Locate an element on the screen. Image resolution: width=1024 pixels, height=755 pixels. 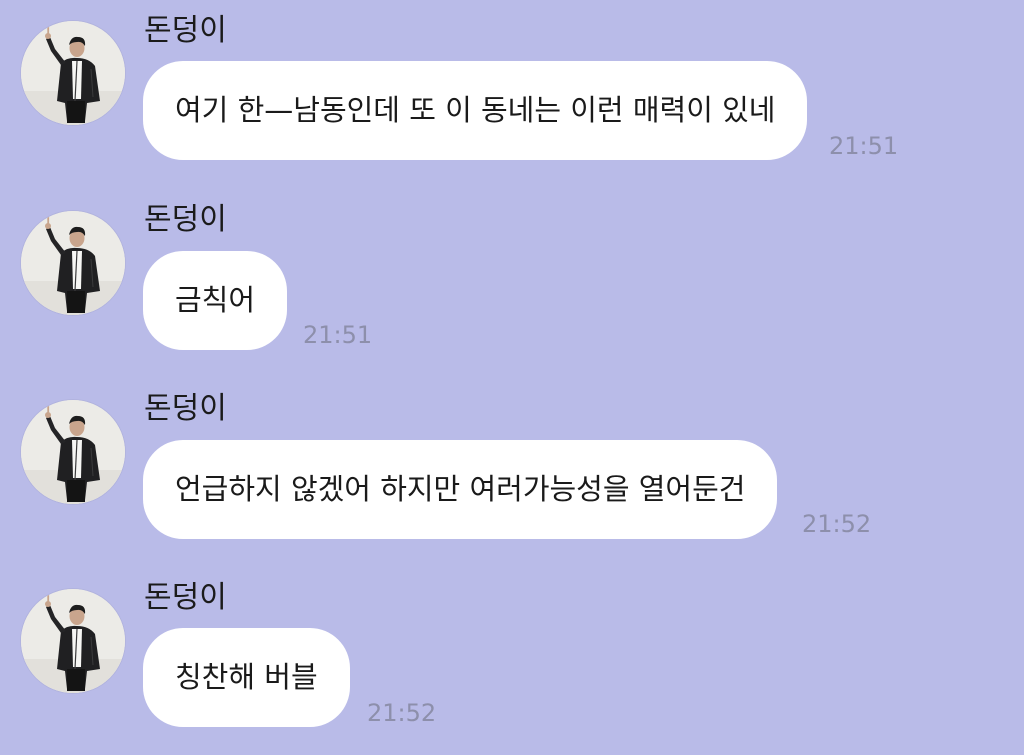
message-bubble: 칭찬해 버블 is located at coordinates (246, 677).